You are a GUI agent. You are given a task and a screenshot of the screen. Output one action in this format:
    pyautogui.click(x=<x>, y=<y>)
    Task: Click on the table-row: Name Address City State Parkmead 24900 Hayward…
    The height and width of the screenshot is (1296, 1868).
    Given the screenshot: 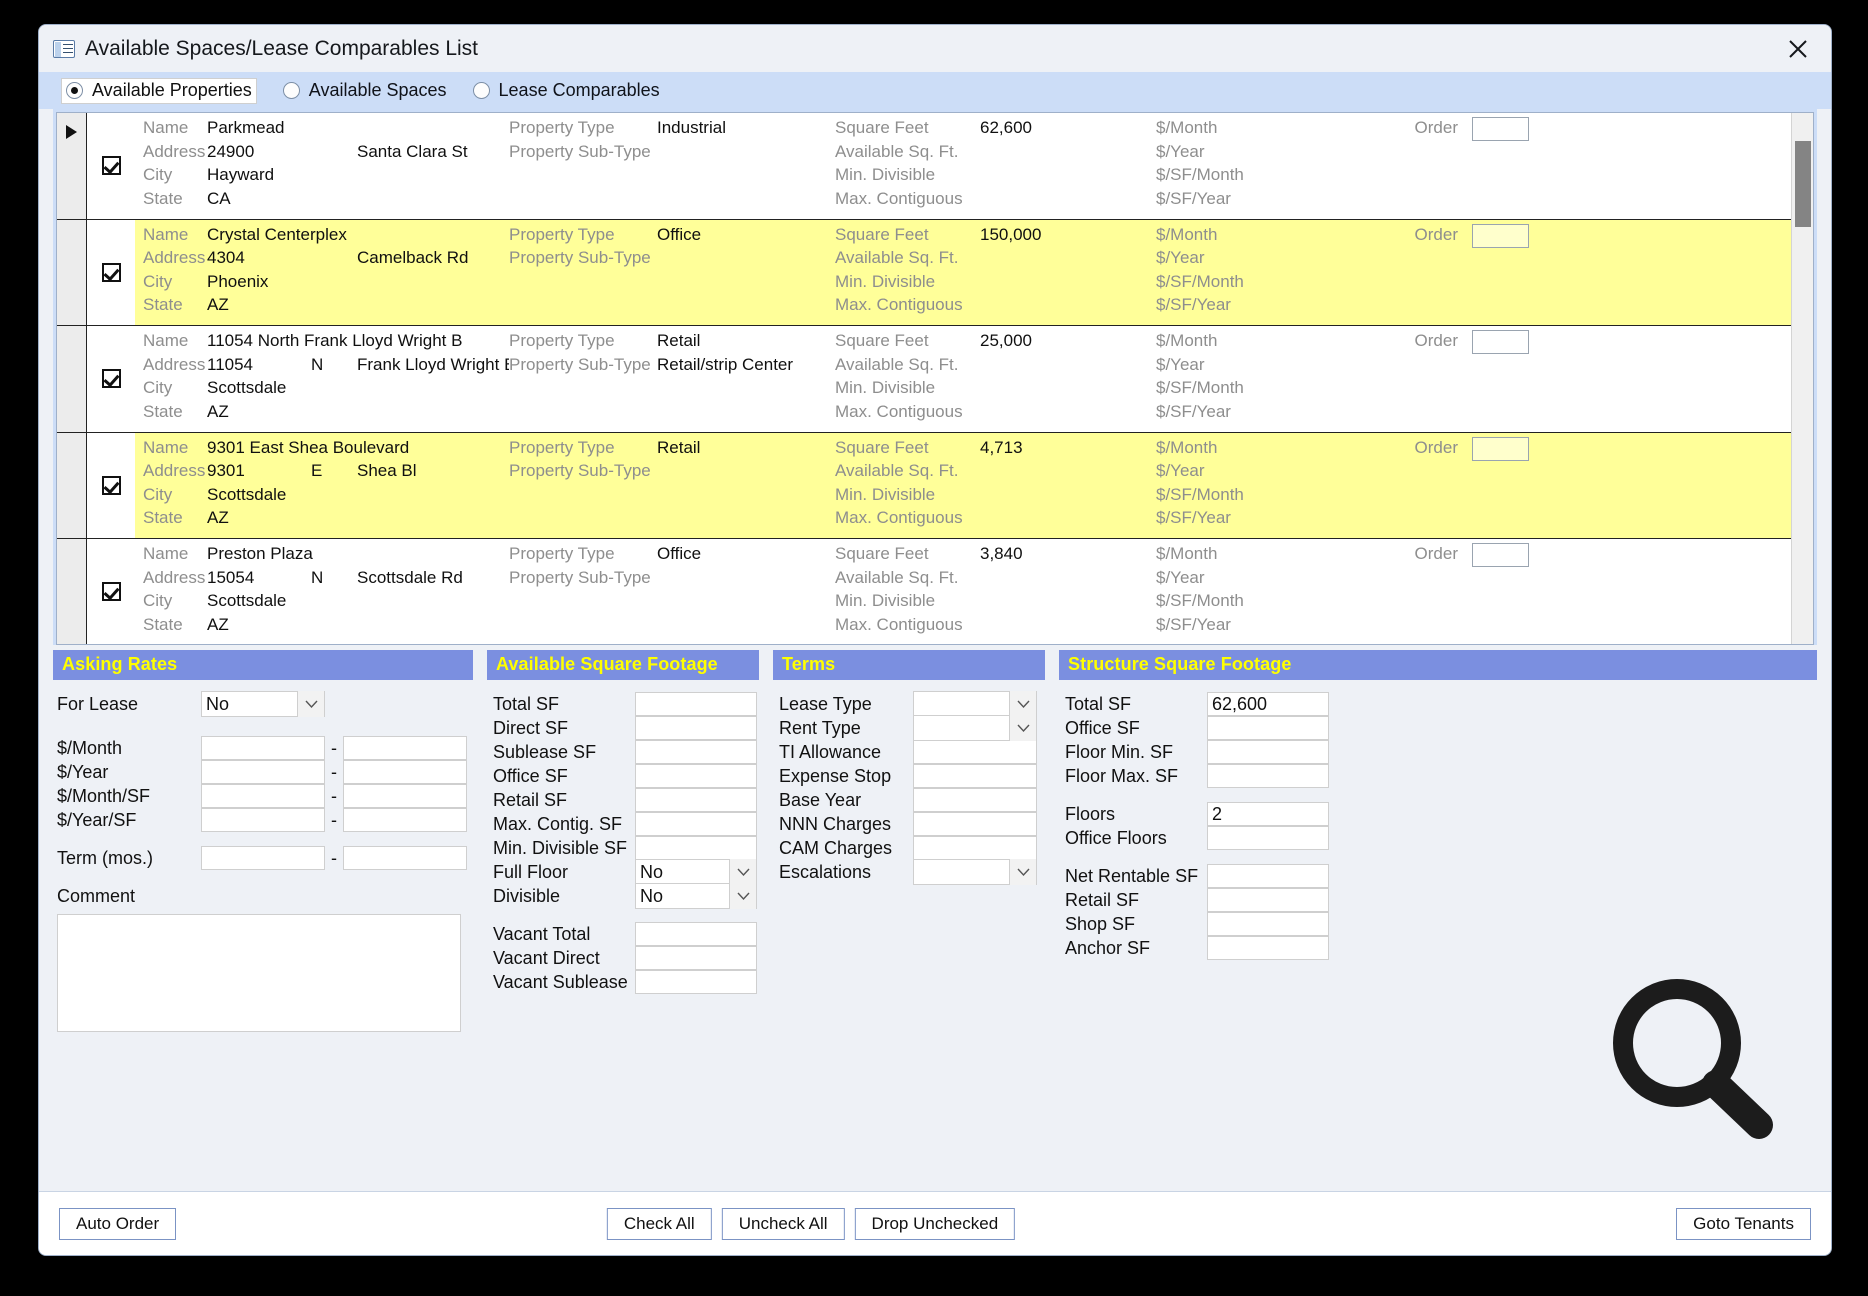 What is the action you would take?
    pyautogui.click(x=924, y=166)
    